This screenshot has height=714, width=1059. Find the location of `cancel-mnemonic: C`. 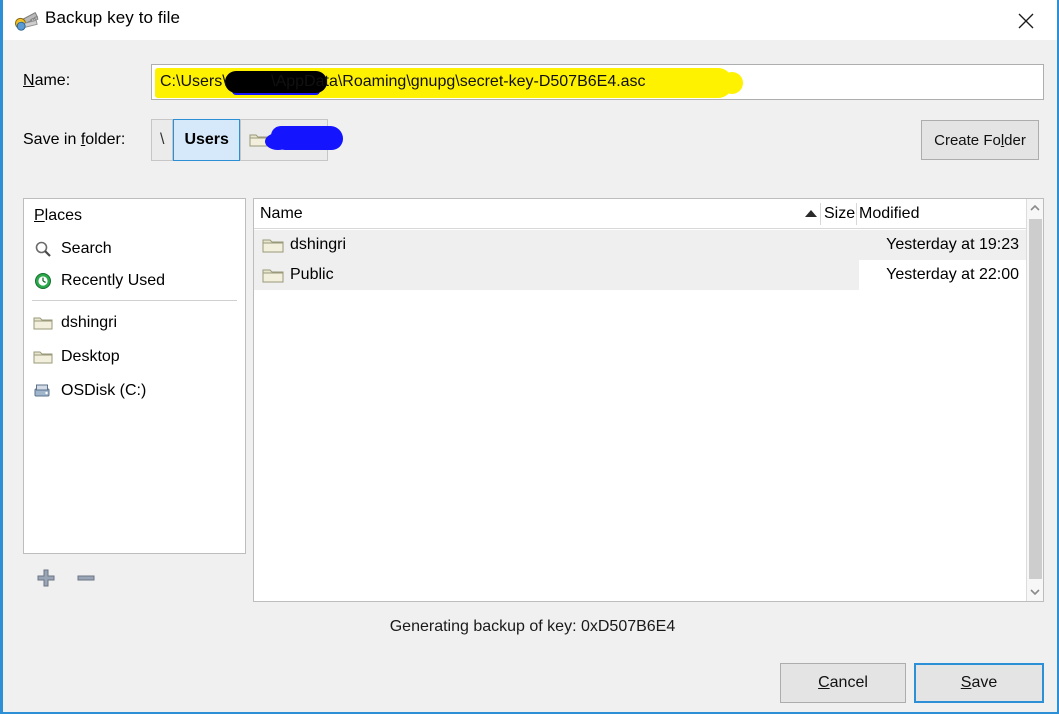

cancel-mnemonic: C is located at coordinates (824, 682).